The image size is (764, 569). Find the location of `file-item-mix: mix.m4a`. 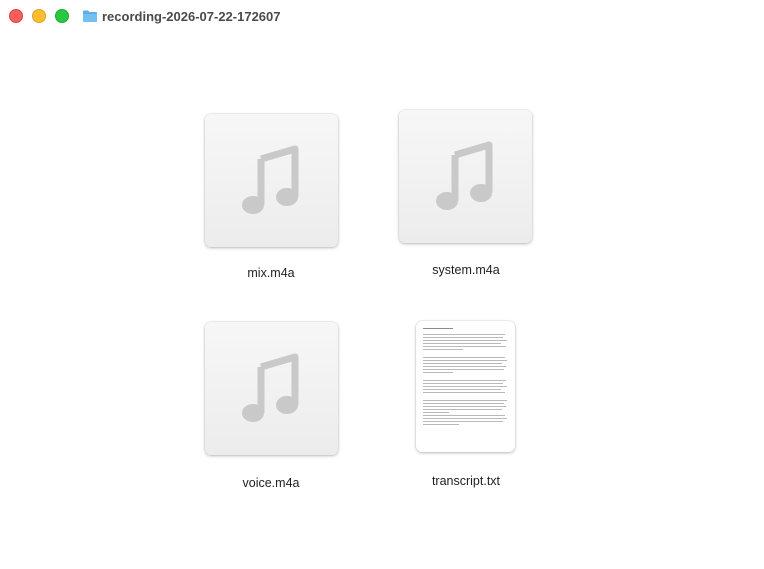

file-item-mix: mix.m4a is located at coordinates (271, 199).